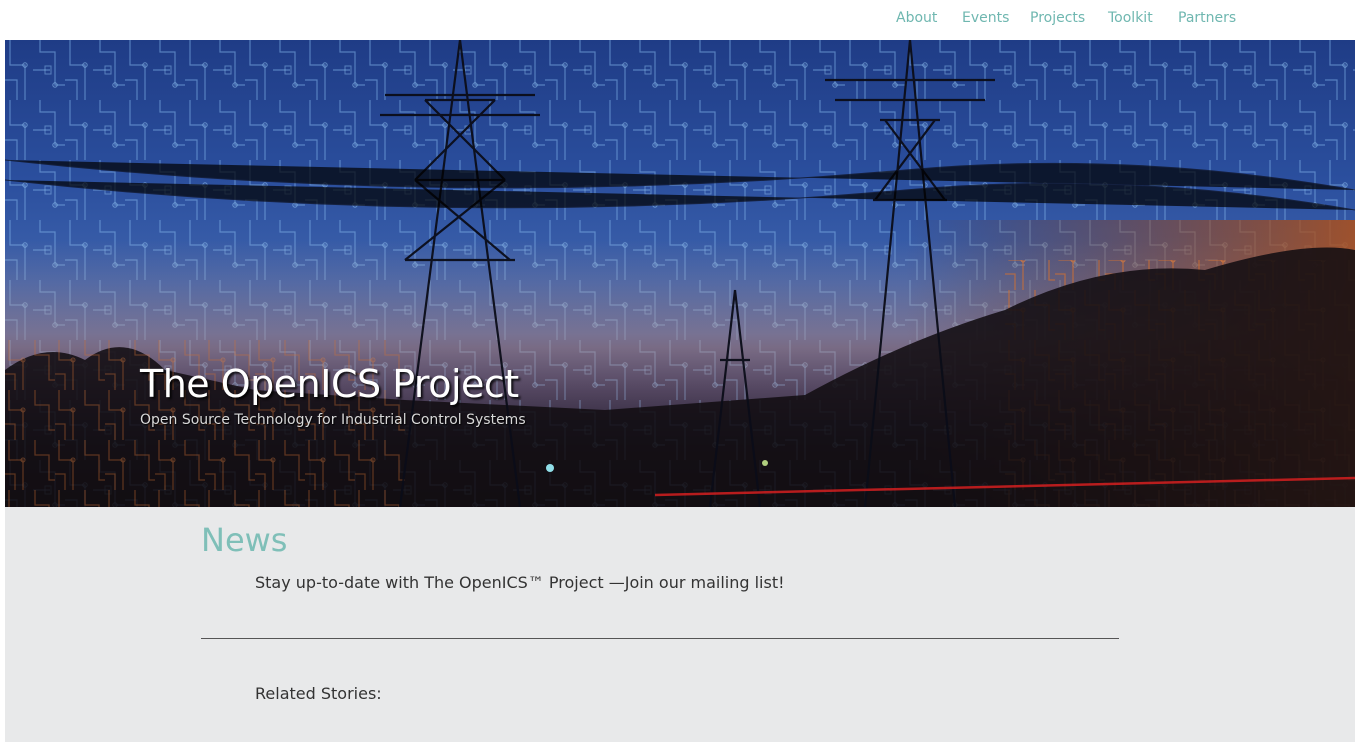  Describe the element at coordinates (1057, 18) in the screenshot. I see `nav-link-projects: Projects` at that location.